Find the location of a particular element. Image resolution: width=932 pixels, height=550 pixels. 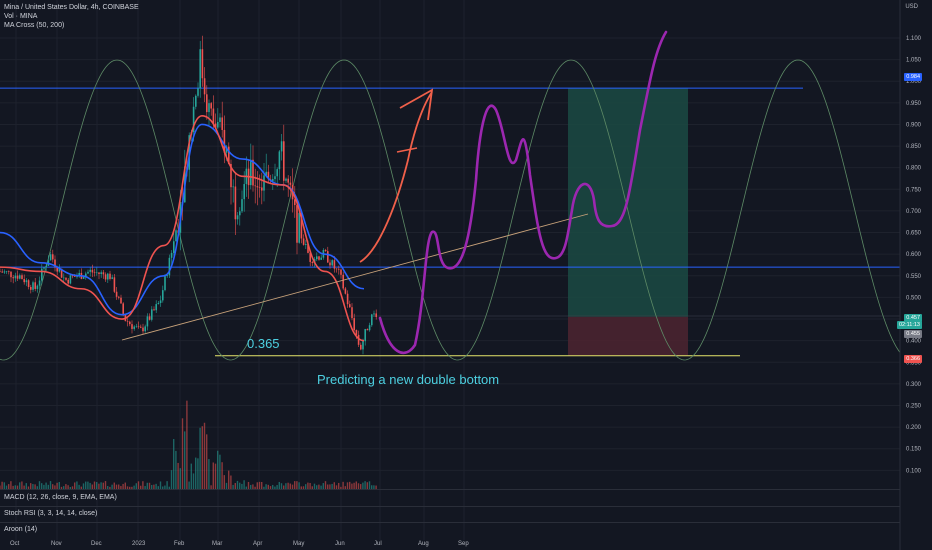

y-tick-label: 0.150 is located at coordinates (914, 450).